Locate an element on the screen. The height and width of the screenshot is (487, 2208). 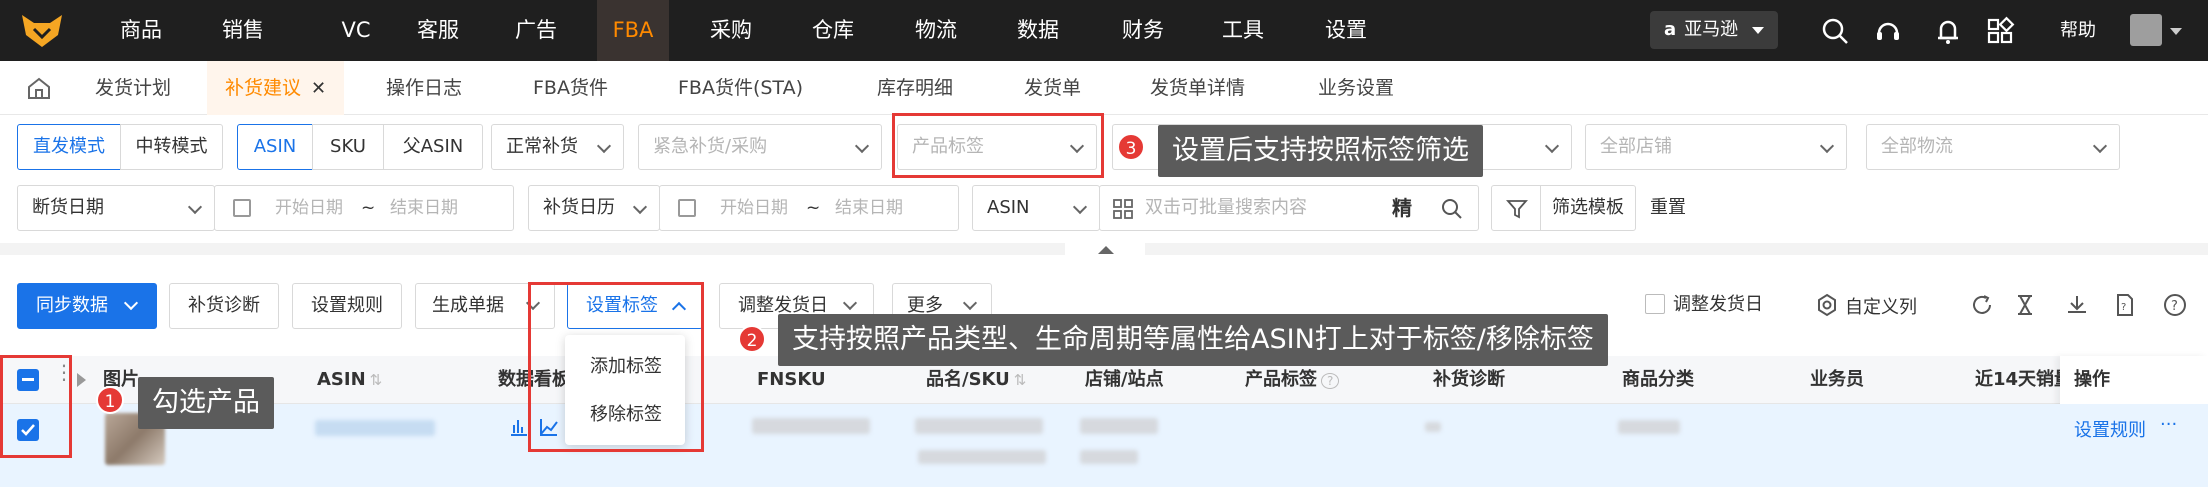
marketplace-selector: a 亚马逊 is located at coordinates (1714, 30).